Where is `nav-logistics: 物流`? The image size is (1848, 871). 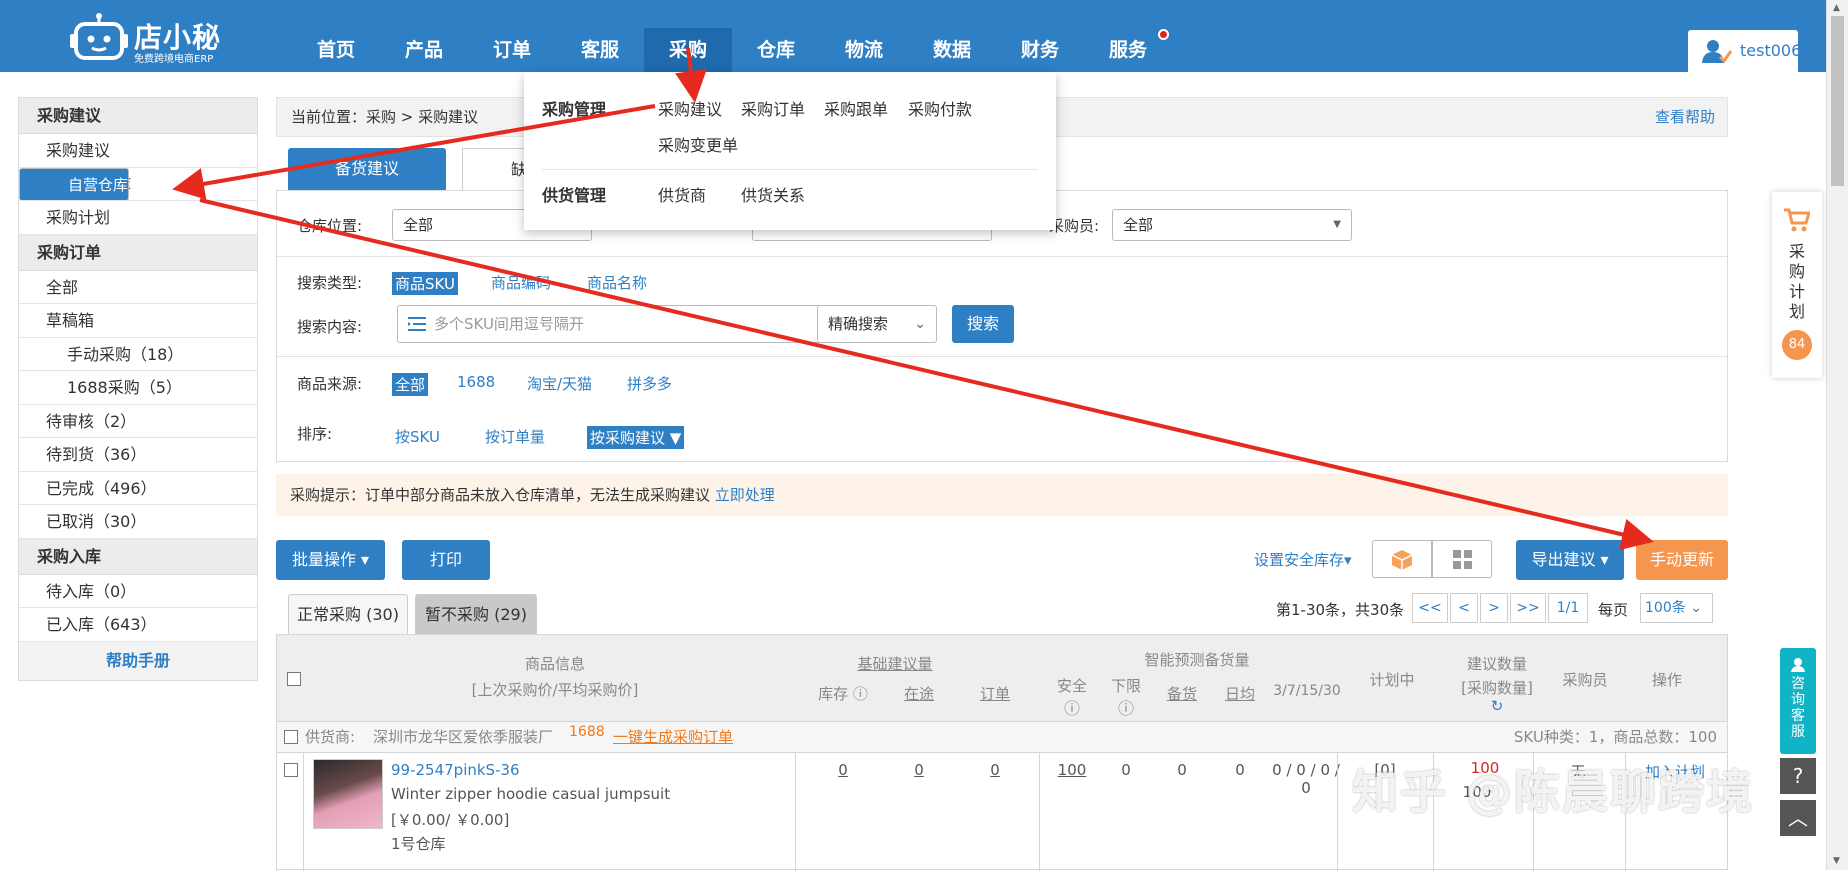 nav-logistics: 物流 is located at coordinates (864, 50).